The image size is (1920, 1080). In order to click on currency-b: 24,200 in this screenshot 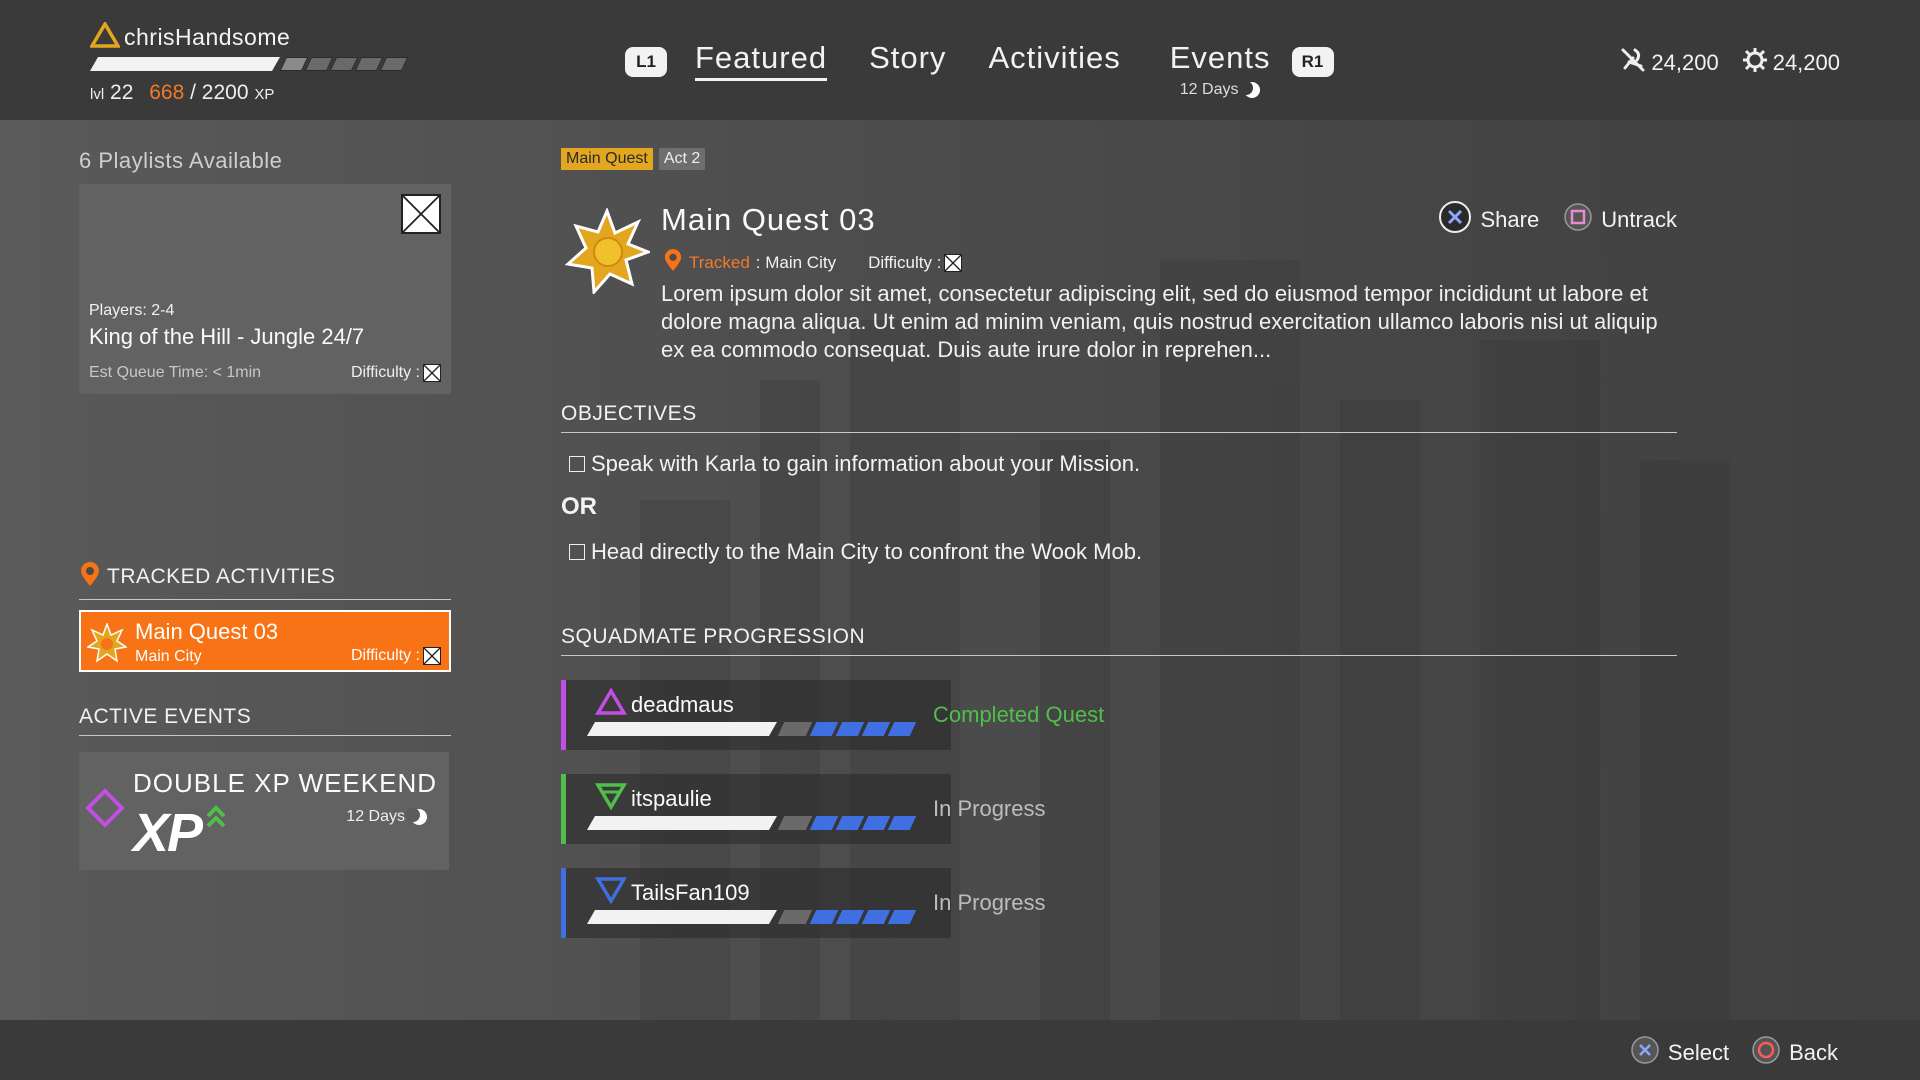, I will do `click(1790, 63)`.